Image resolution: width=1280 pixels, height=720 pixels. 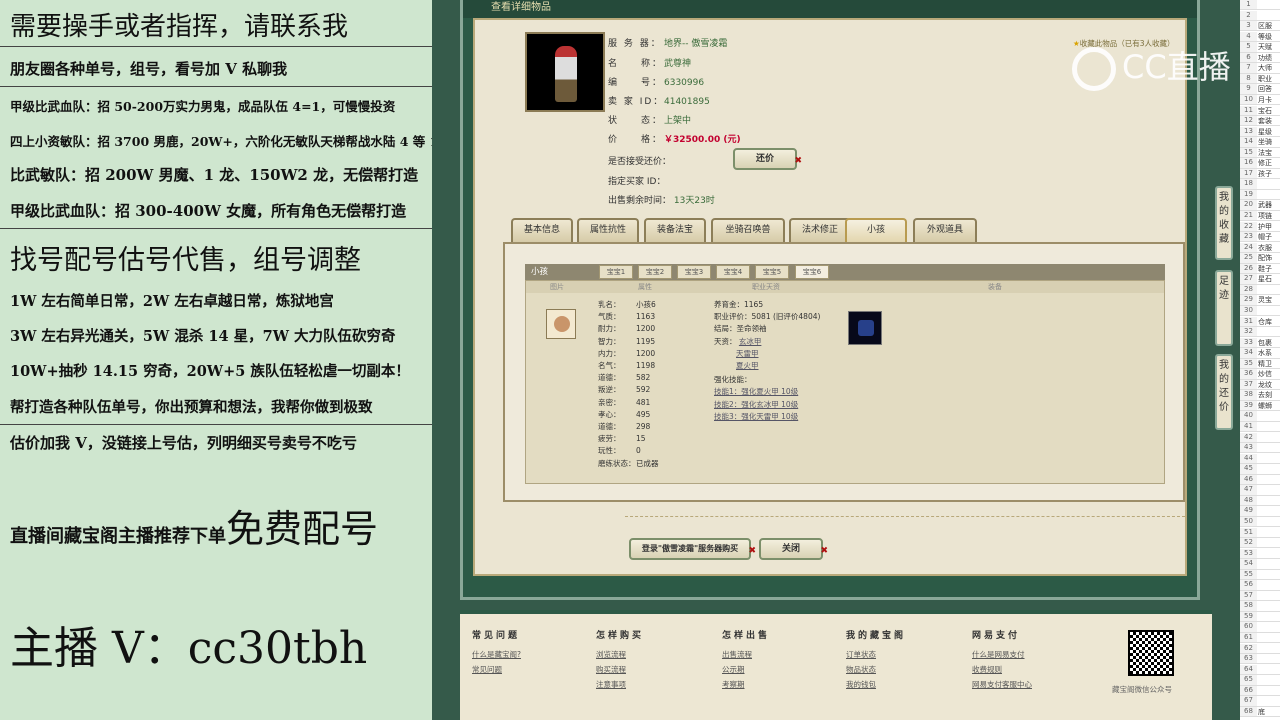 I want to click on tab-child: 小孩, so click(x=876, y=230).